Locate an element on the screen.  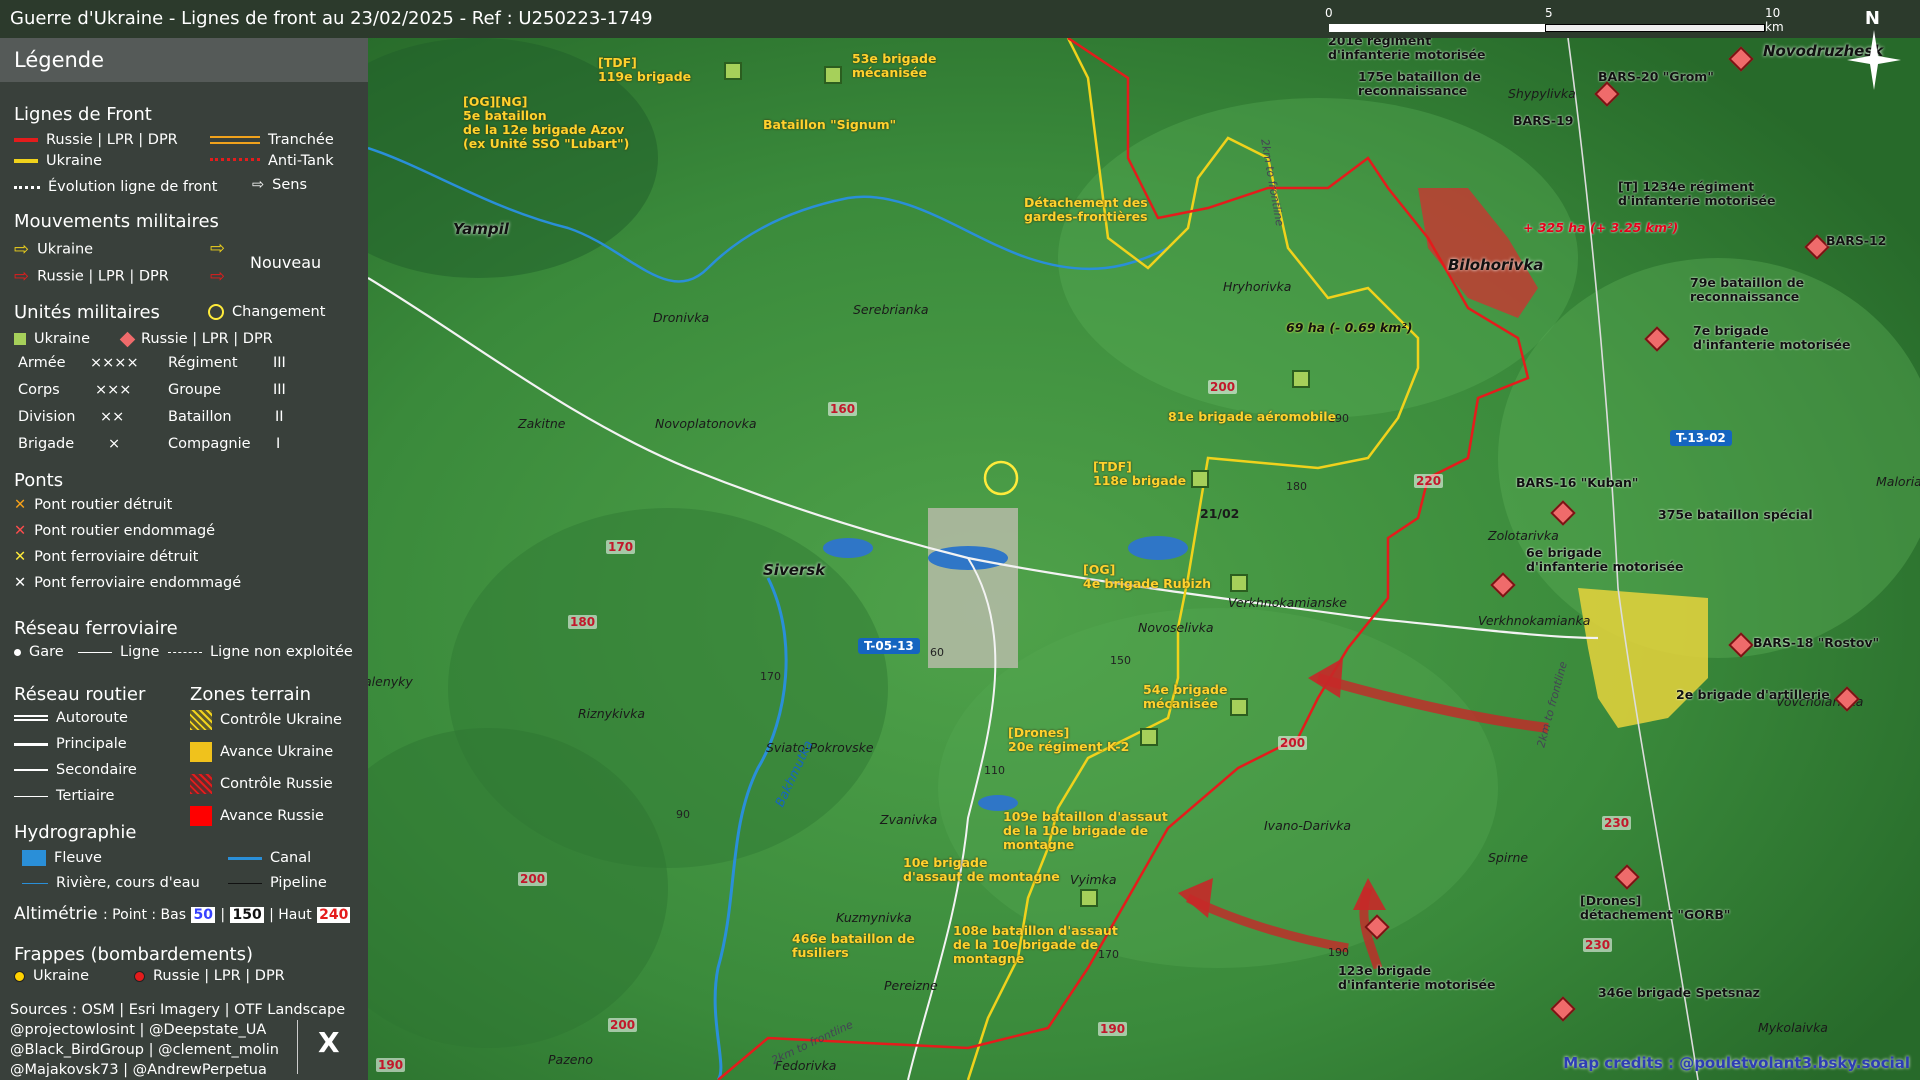
legend-zone: Avance Russie is located at coordinates (257, 816).